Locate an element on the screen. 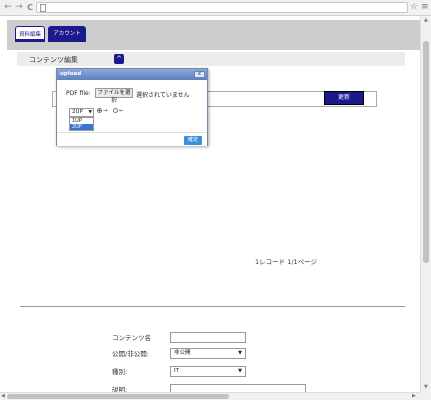 This screenshot has width=431, height=400. layout-selected-value: 2UP is located at coordinates (77, 112).